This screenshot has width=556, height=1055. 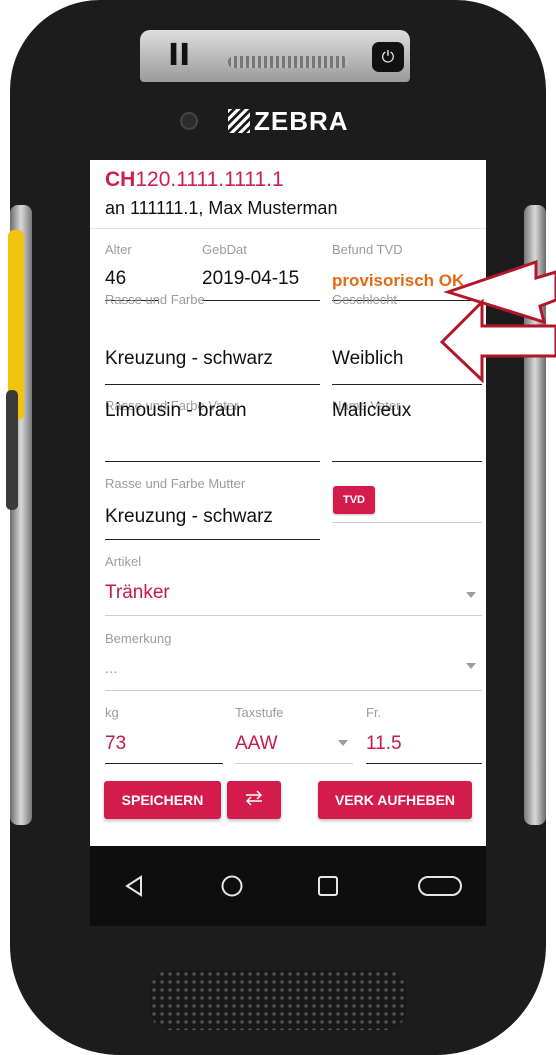 I want to click on name-vater-underline, so click(x=407, y=461).